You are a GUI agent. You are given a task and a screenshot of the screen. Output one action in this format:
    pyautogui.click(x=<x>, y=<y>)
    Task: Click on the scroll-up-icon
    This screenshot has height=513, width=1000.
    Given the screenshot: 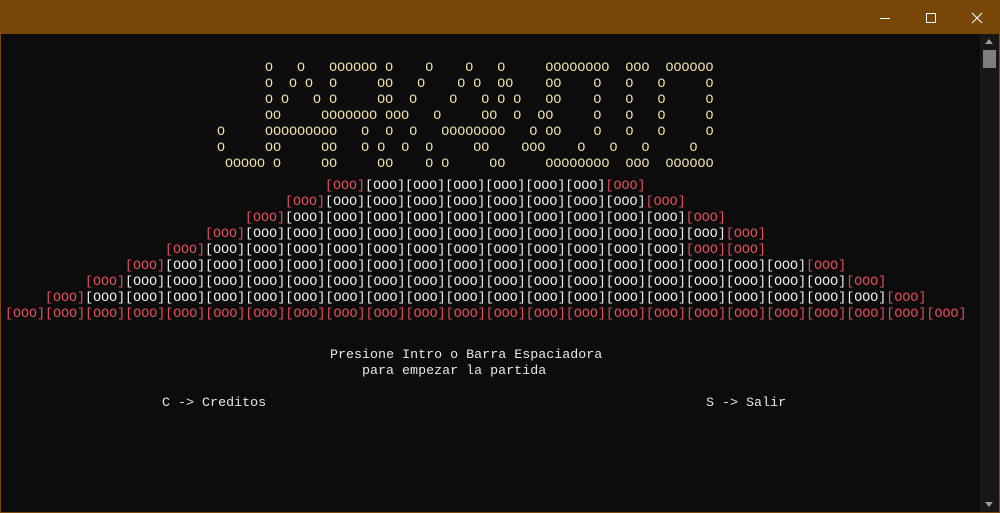 What is the action you would take?
    pyautogui.click(x=989, y=41)
    